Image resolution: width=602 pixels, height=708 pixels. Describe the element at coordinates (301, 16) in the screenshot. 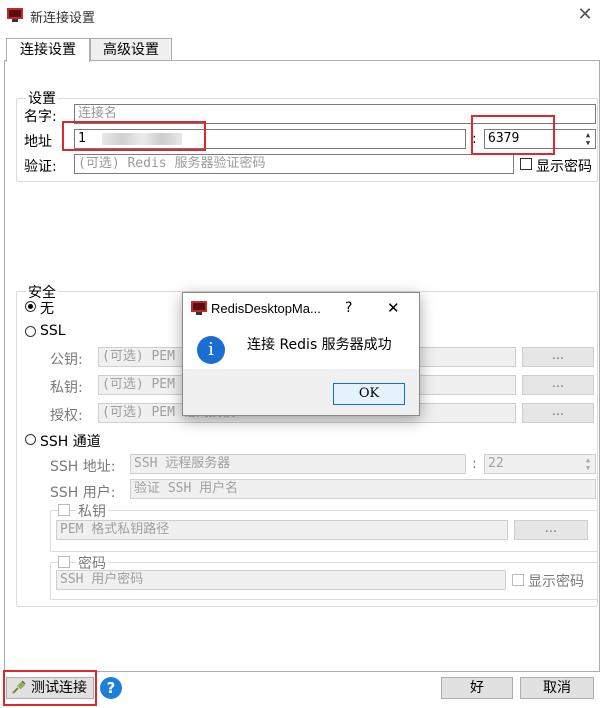

I see `title-bar: 新连接设置 ✕` at that location.